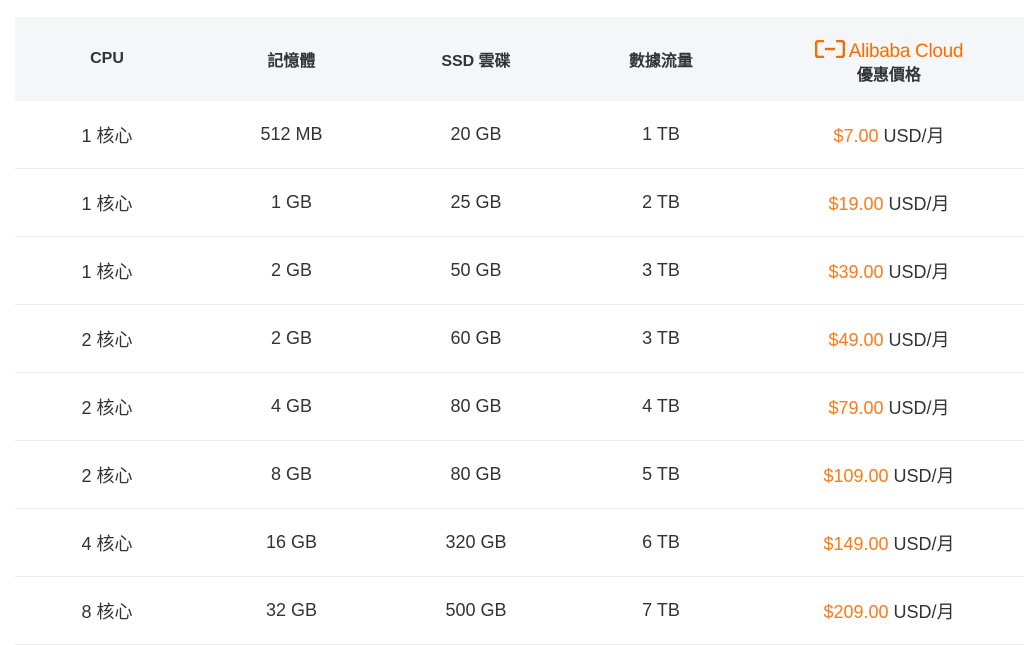 Image resolution: width=1024 pixels, height=645 pixels. I want to click on cell-price: $209.00 USD/月, so click(889, 611).